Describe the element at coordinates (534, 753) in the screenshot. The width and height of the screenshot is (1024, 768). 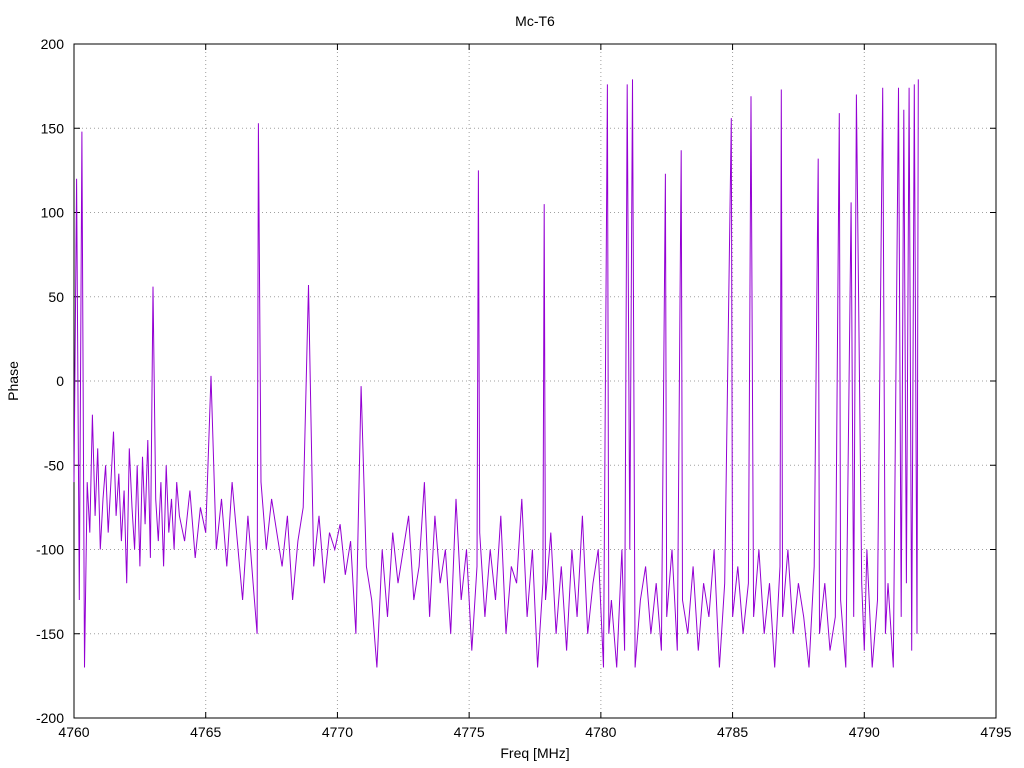
I see `x-axis-label: Freq [MHz]` at that location.